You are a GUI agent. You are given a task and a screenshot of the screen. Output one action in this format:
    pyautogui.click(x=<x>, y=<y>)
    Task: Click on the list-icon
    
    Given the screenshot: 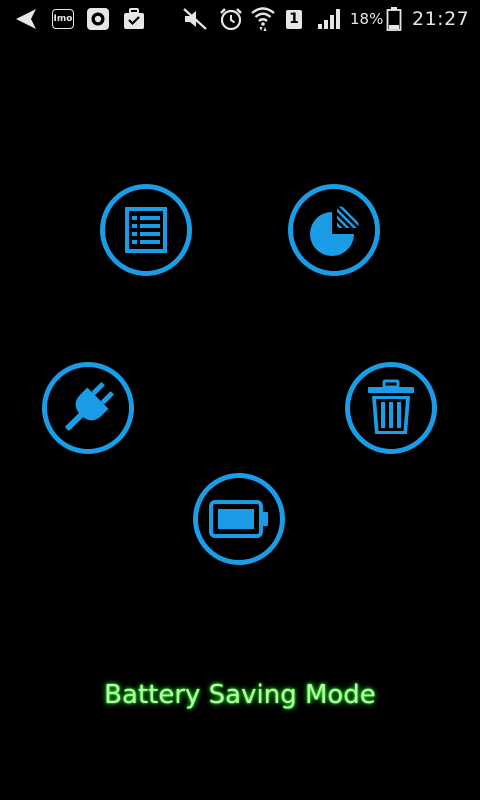 What is the action you would take?
    pyautogui.click(x=146, y=230)
    